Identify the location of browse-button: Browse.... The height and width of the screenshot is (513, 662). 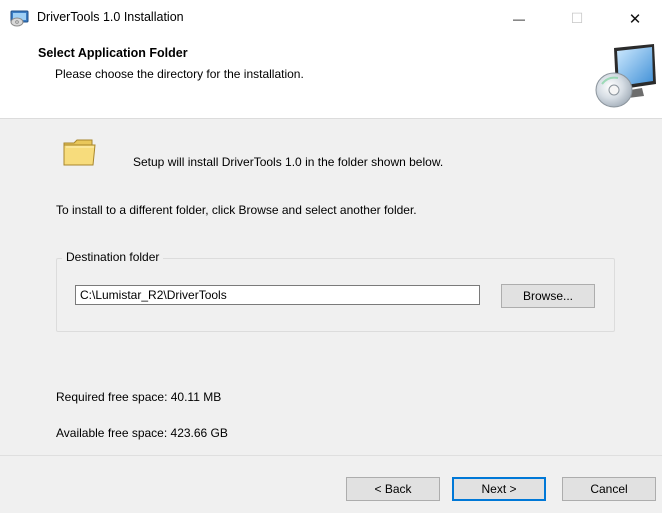
(548, 296).